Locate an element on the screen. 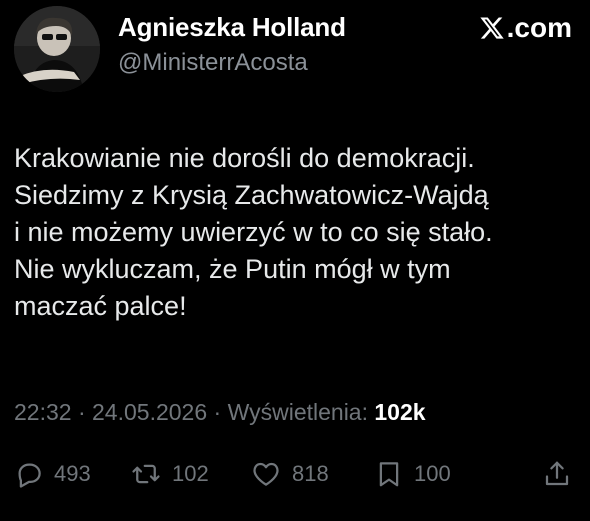 Image resolution: width=590 pixels, height=521 pixels. views-label: Wyświetlenia: is located at coordinates (297, 412).